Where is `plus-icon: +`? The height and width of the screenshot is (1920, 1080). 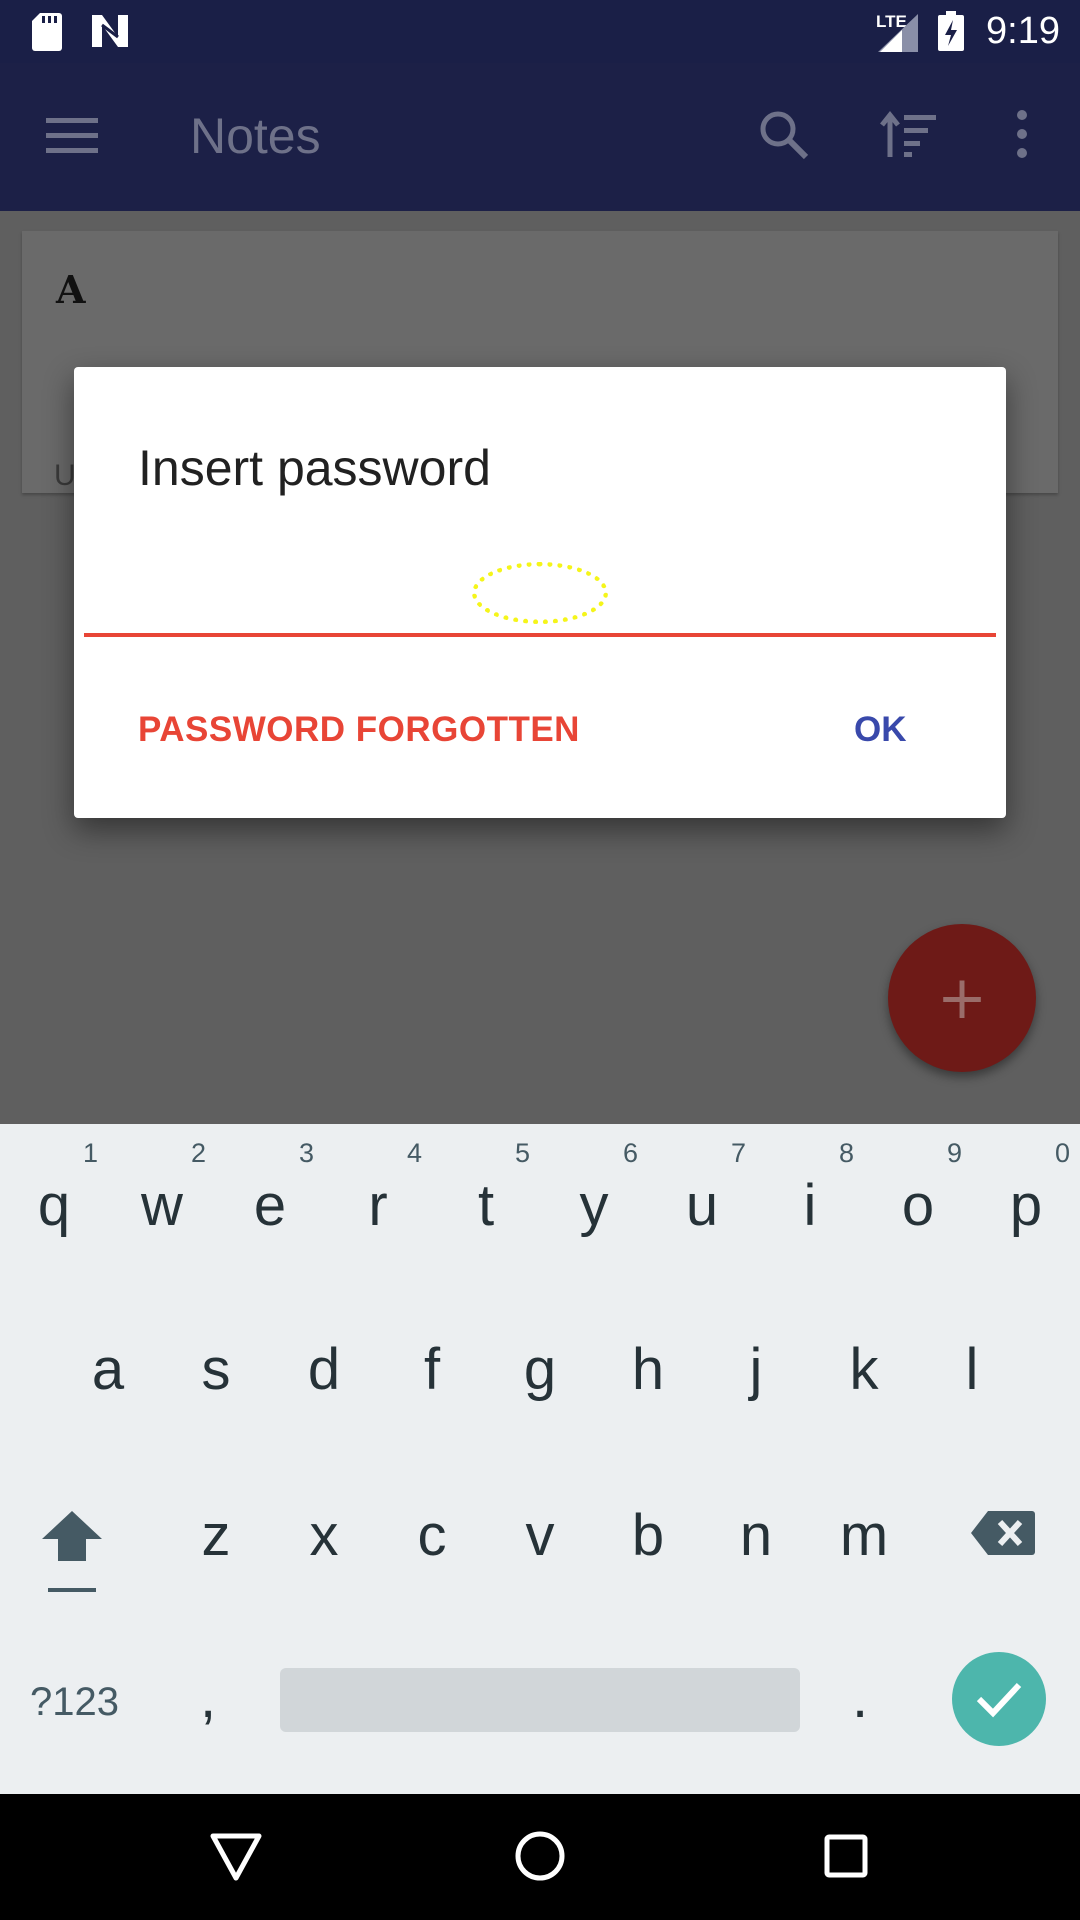 plus-icon: + is located at coordinates (962, 998).